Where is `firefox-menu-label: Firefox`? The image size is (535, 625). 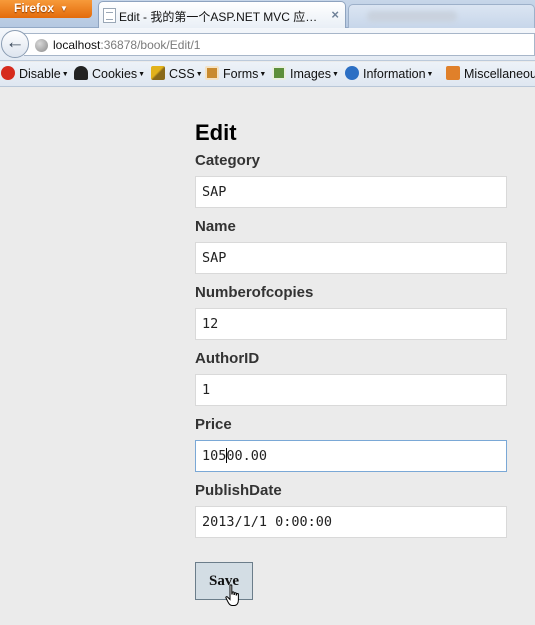
firefox-menu-label: Firefox is located at coordinates (34, 8).